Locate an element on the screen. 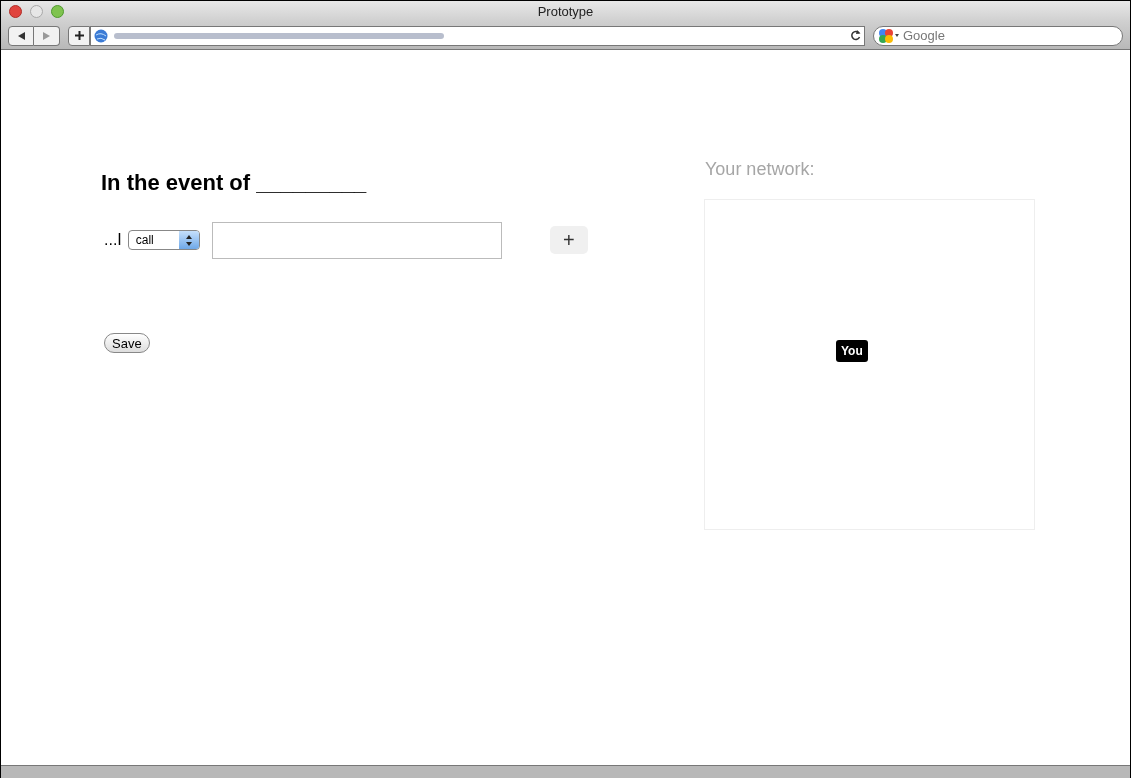 This screenshot has height=778, width=1131. add-button: + is located at coordinates (568, 240).